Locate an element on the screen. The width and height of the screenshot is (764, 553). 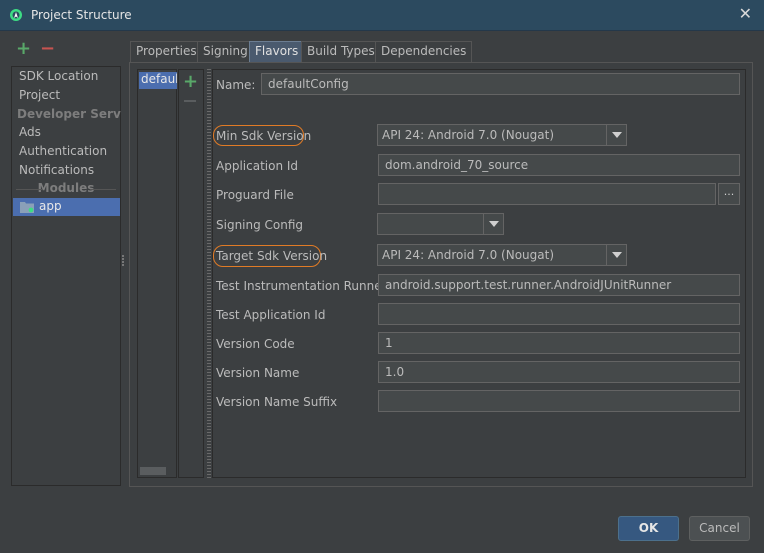
splitter-grip is located at coordinates (209, 273).